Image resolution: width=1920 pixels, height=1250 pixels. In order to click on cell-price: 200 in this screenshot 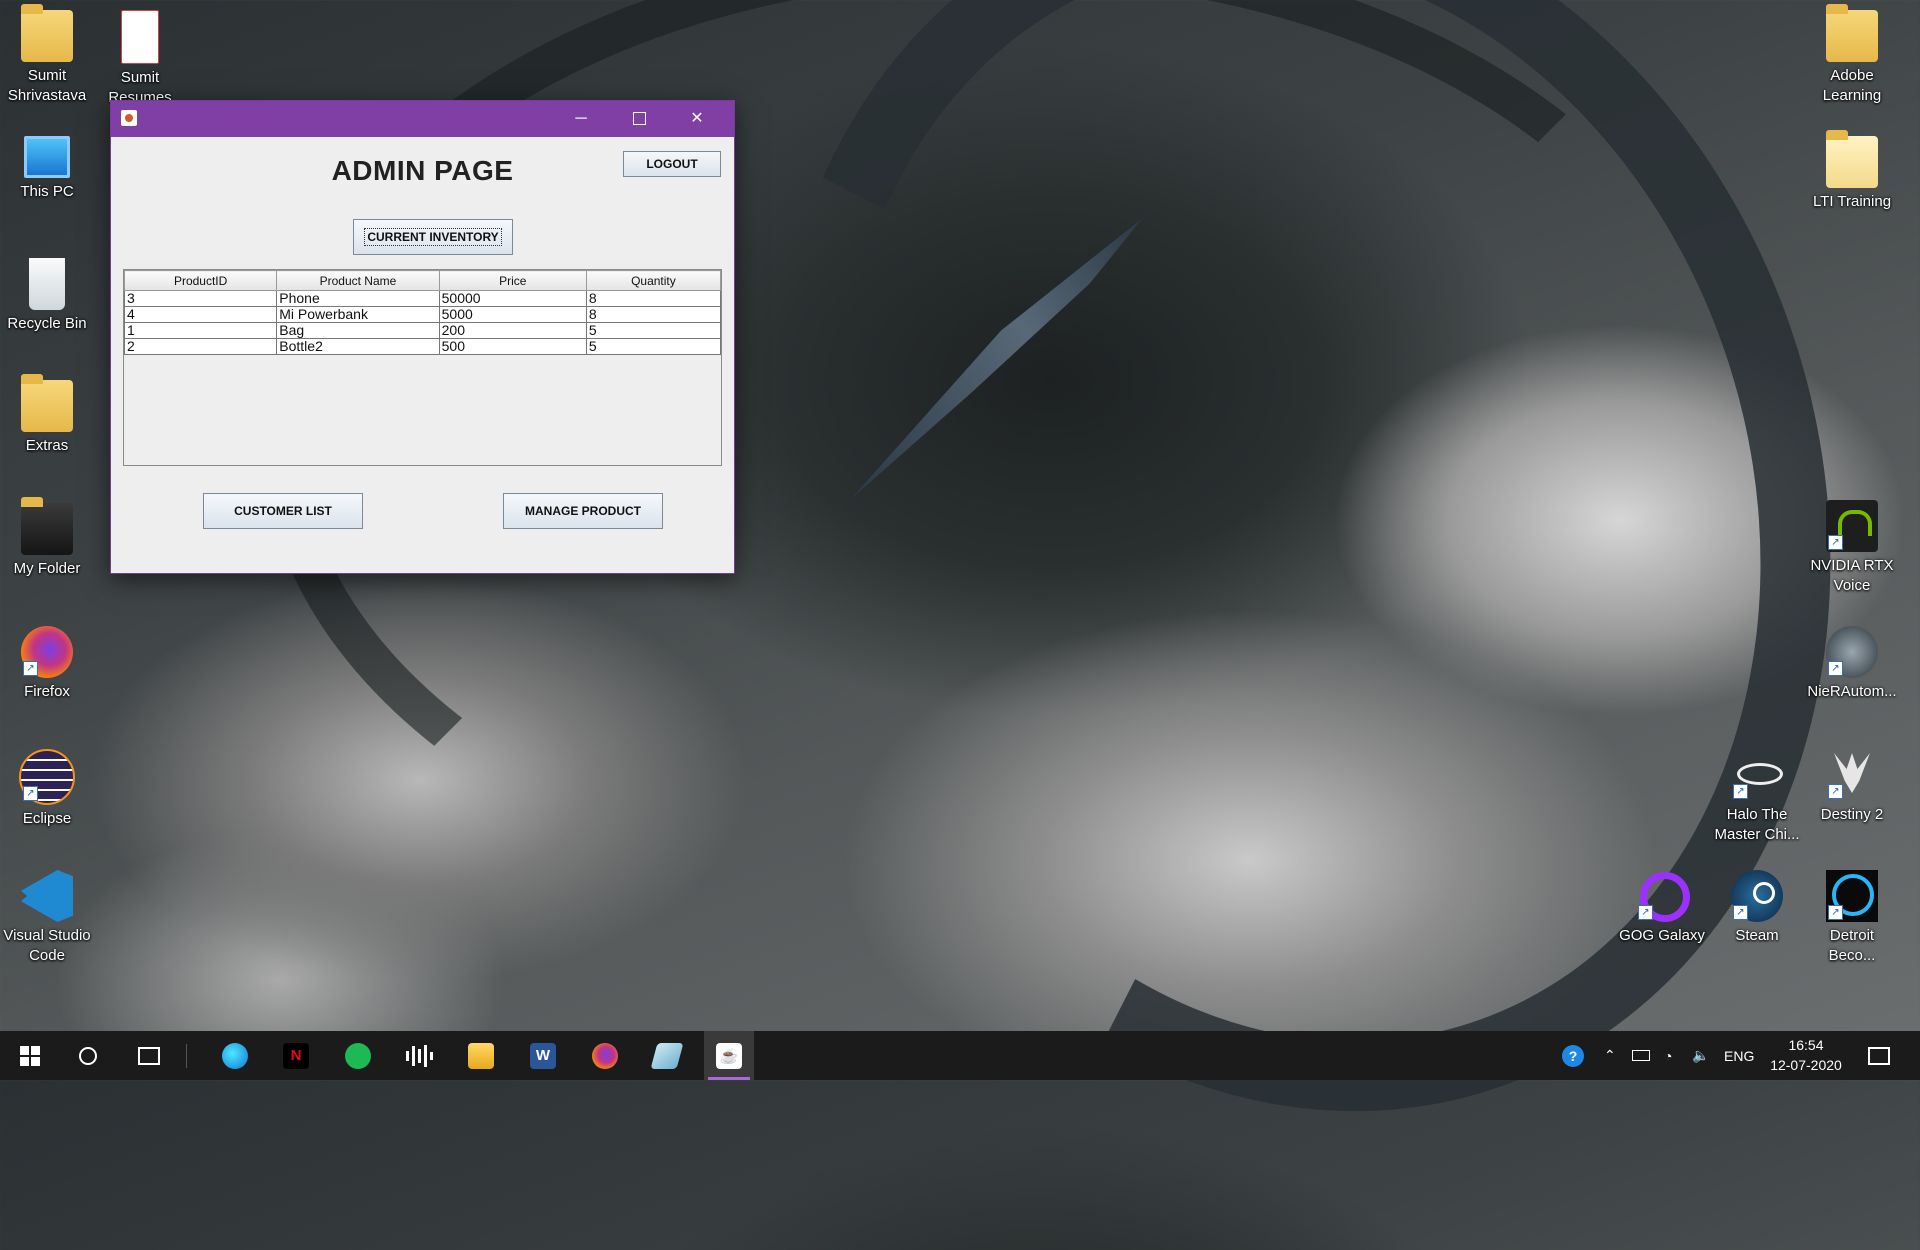, I will do `click(512, 330)`.